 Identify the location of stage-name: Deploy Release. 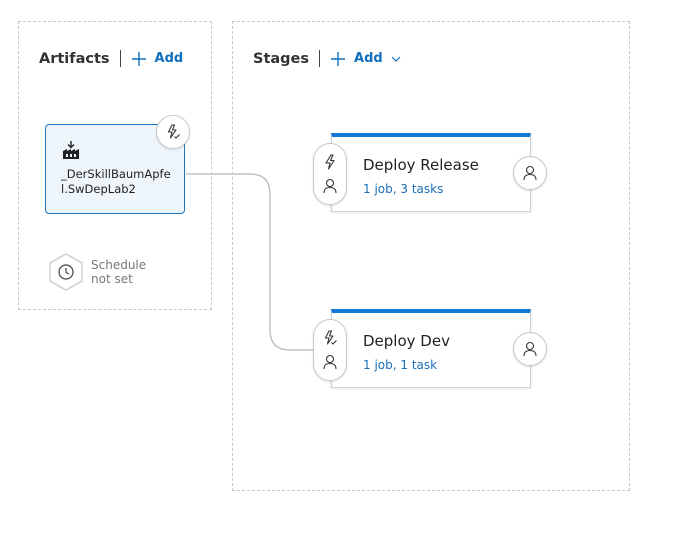
(421, 165).